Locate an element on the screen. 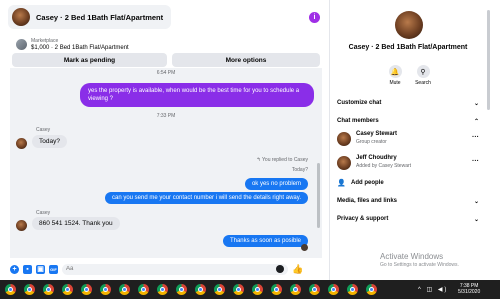  outgoing-message: ok yes no problem is located at coordinates (276, 184).